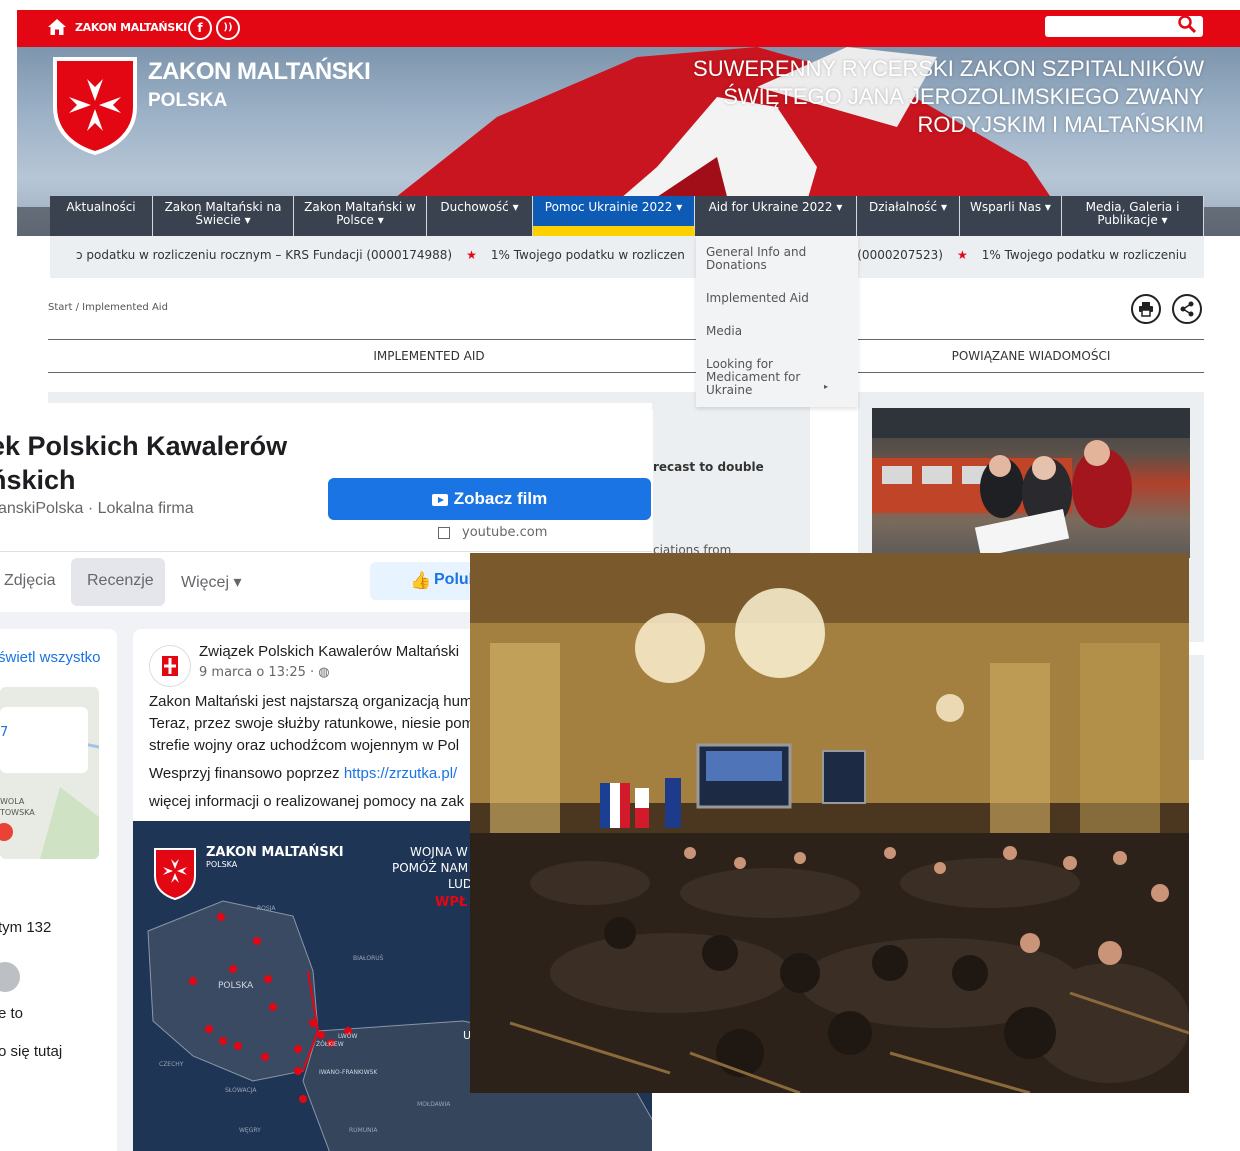 The image size is (1240, 1151). I want to click on watch-video-button: Zobacz film, so click(489, 499).